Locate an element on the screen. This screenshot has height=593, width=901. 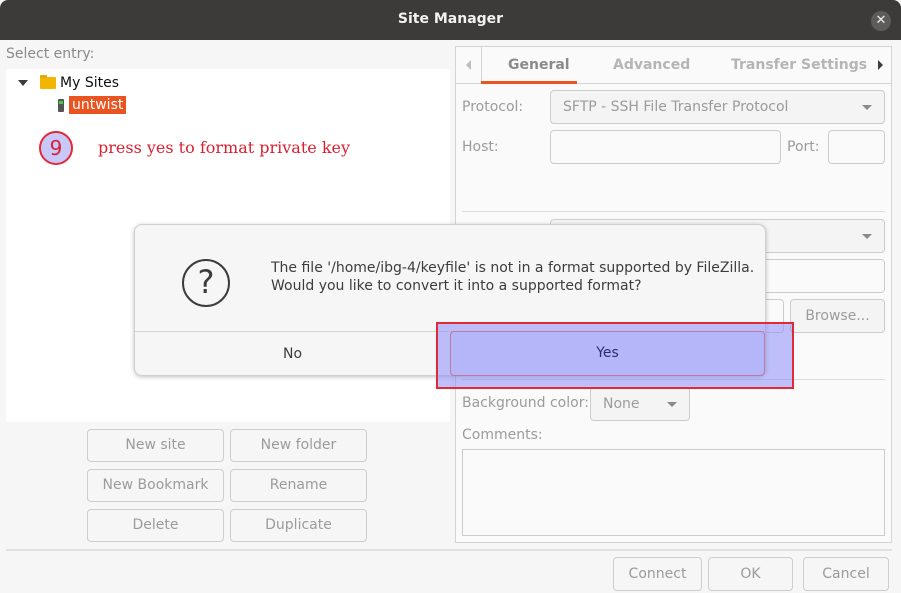
host-input is located at coordinates (665, 147).